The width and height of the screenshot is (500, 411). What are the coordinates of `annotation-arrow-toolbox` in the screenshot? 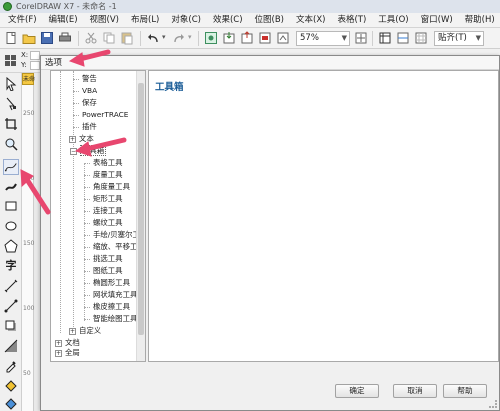 It's located at (105, 144).